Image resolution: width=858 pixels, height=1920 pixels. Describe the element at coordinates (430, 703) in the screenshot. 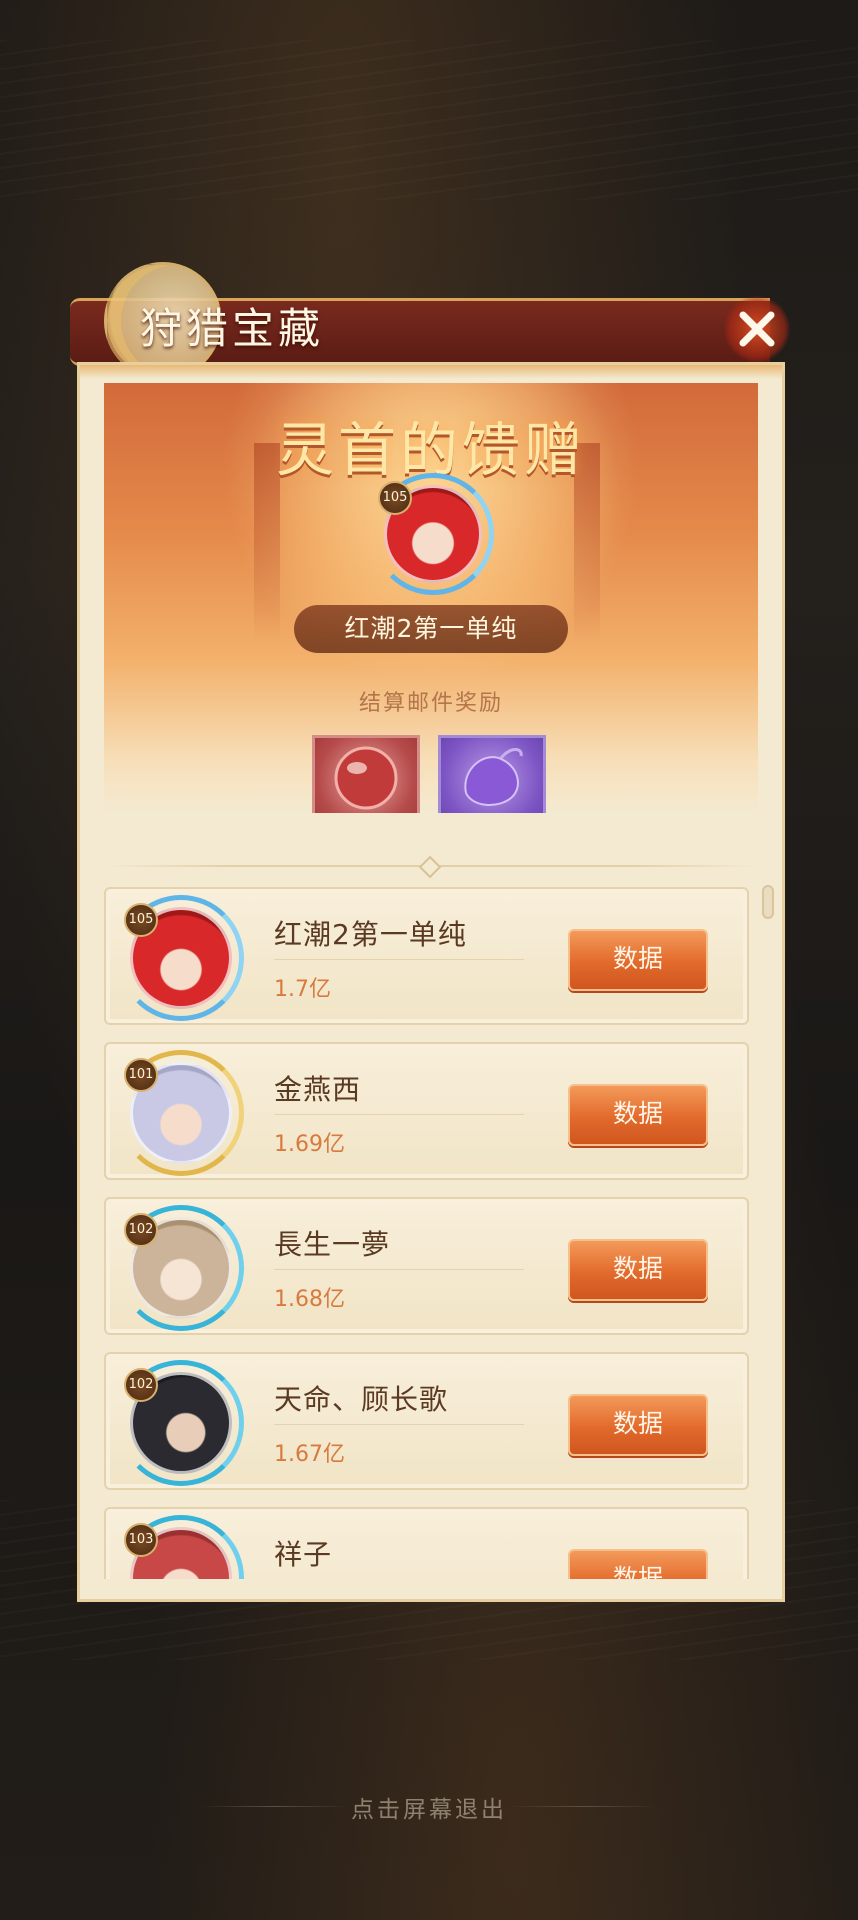

I see `reward-label: 结算邮件奖励` at that location.